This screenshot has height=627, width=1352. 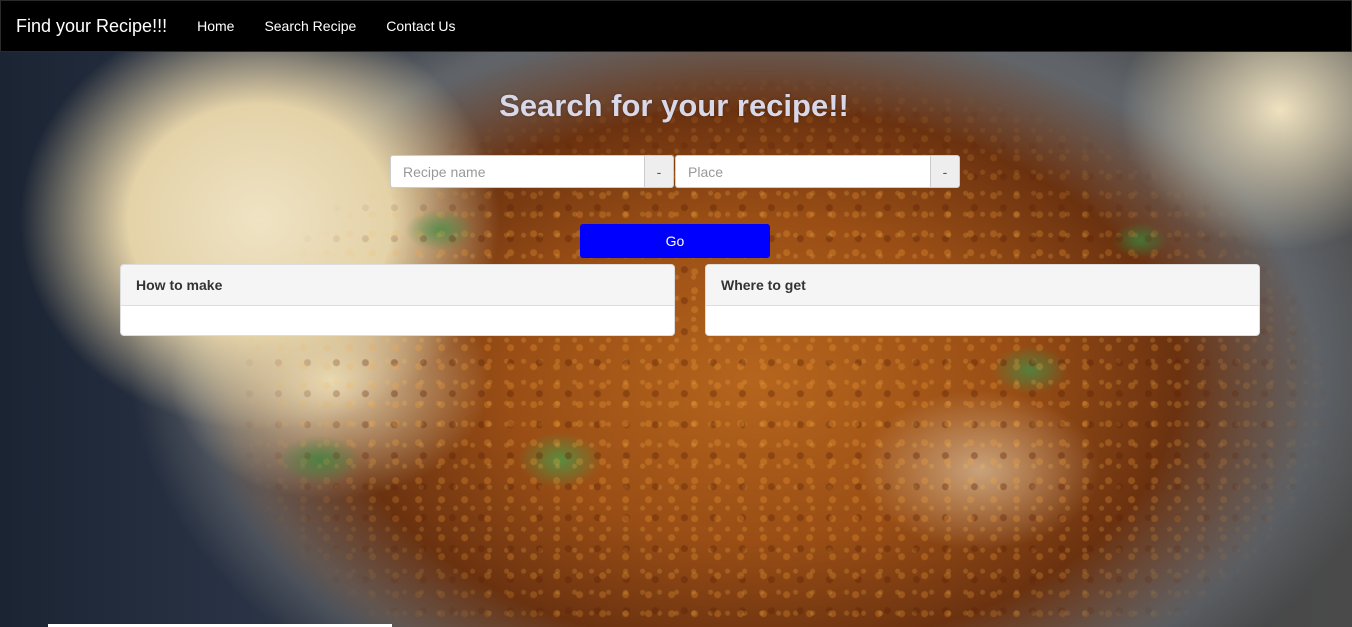 I want to click on how-to-make-panel: How to make, so click(x=397, y=300).